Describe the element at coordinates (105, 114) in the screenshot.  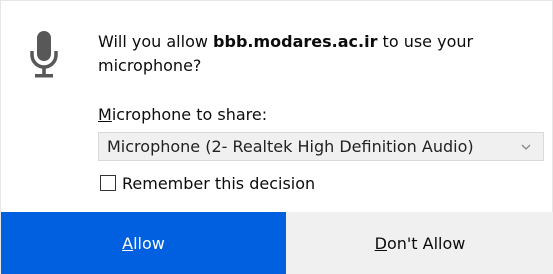
I see `share-label-accesskey: M` at that location.